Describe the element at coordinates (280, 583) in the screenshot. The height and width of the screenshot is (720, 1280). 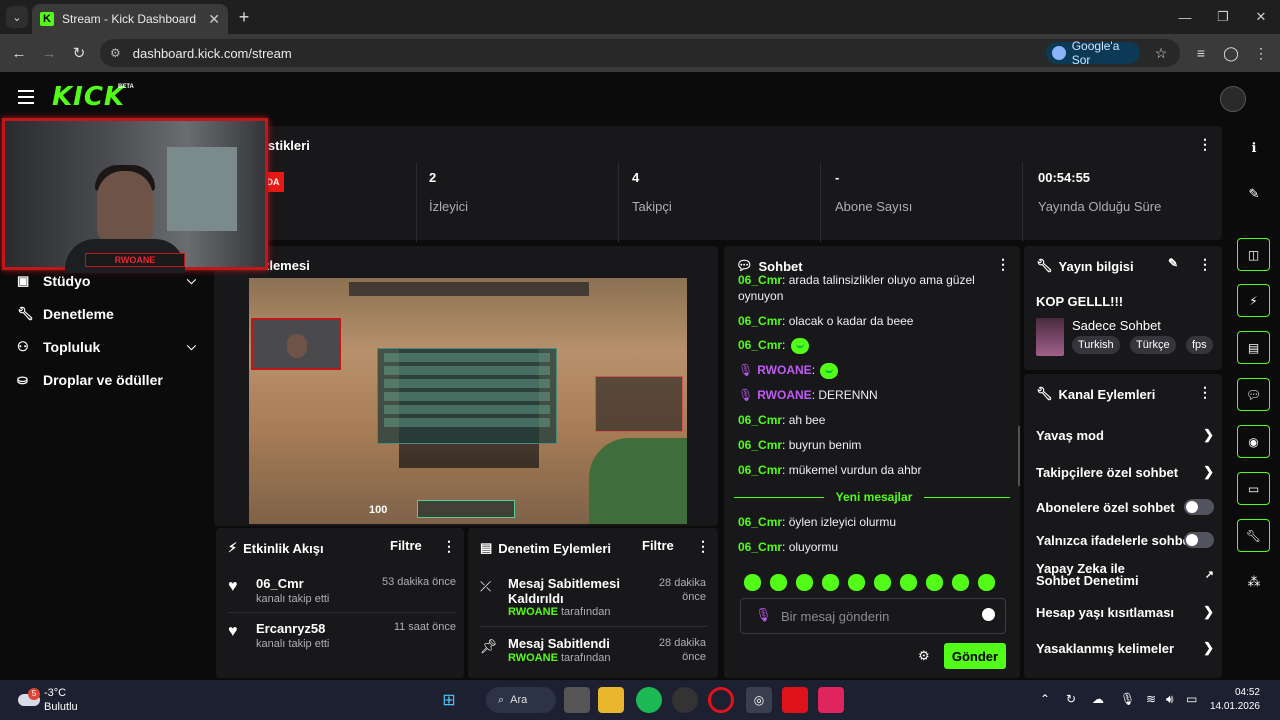
I see `feed-username: 06_Cmr` at that location.